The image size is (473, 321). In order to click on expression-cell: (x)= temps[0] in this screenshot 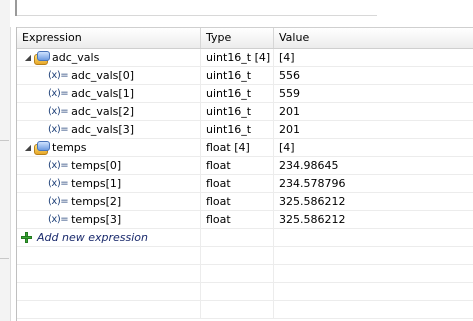, I will do `click(109, 165)`.